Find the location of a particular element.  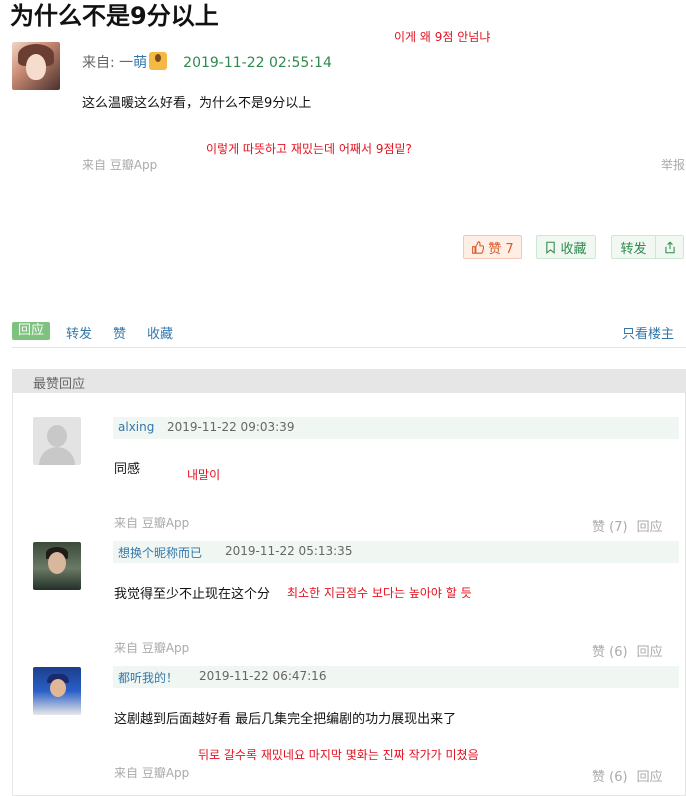

collect-button: 收藏 is located at coordinates (566, 247).